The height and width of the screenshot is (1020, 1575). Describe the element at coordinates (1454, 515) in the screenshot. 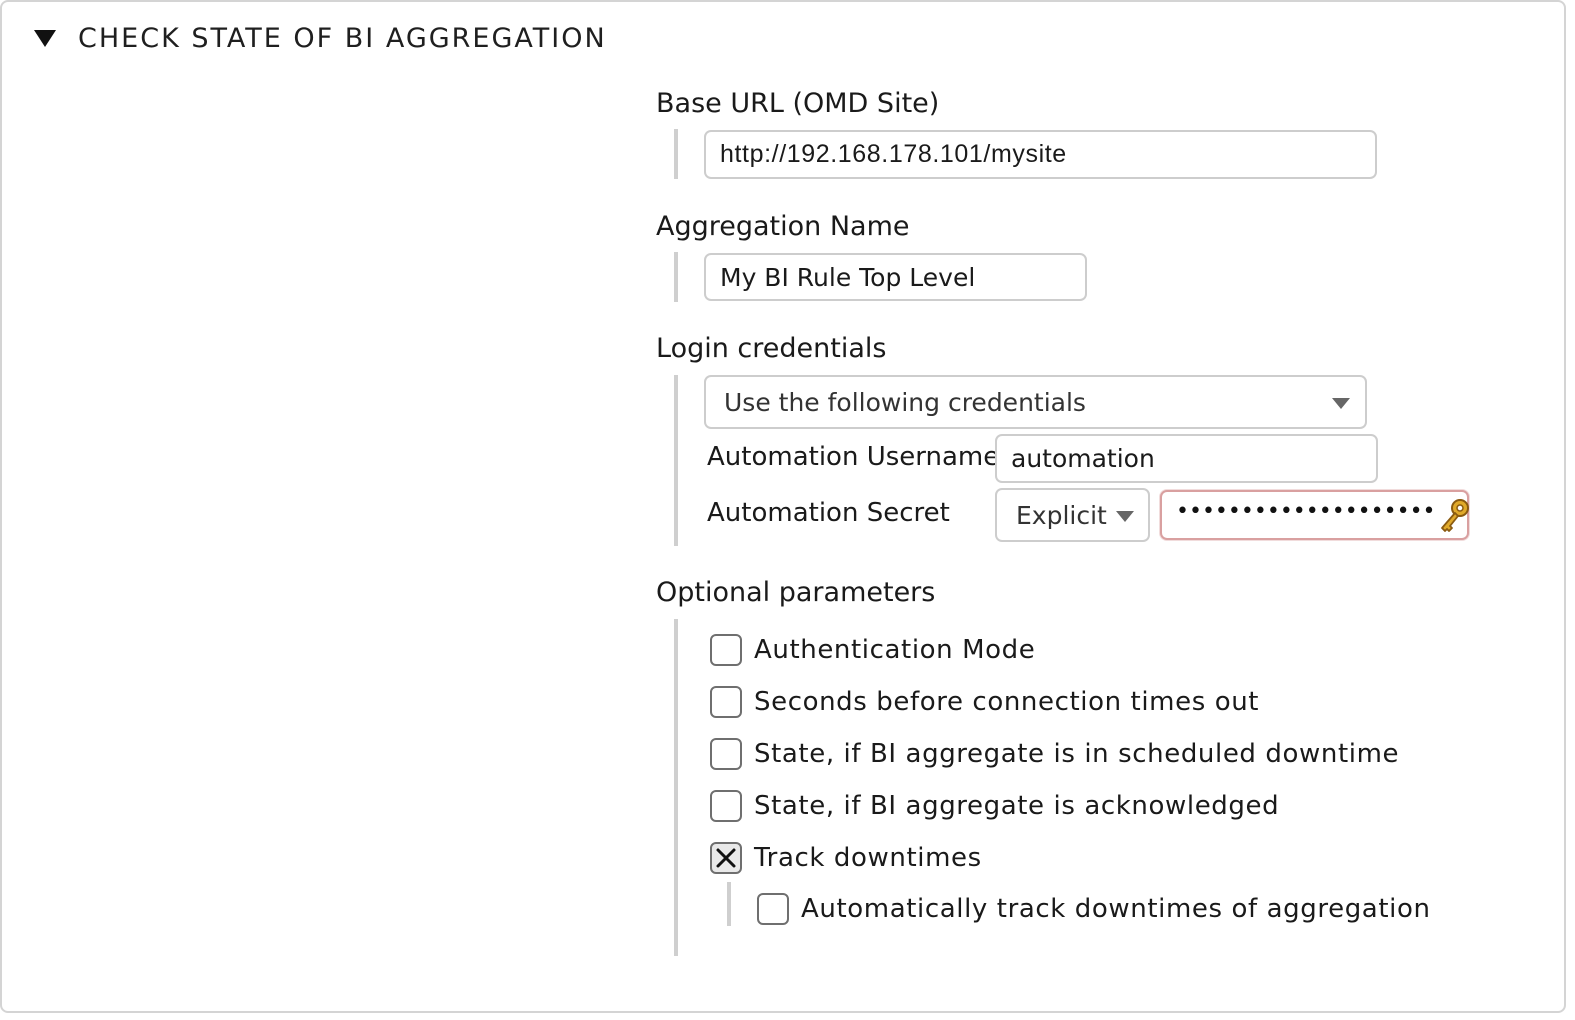

I see `key-icon` at that location.